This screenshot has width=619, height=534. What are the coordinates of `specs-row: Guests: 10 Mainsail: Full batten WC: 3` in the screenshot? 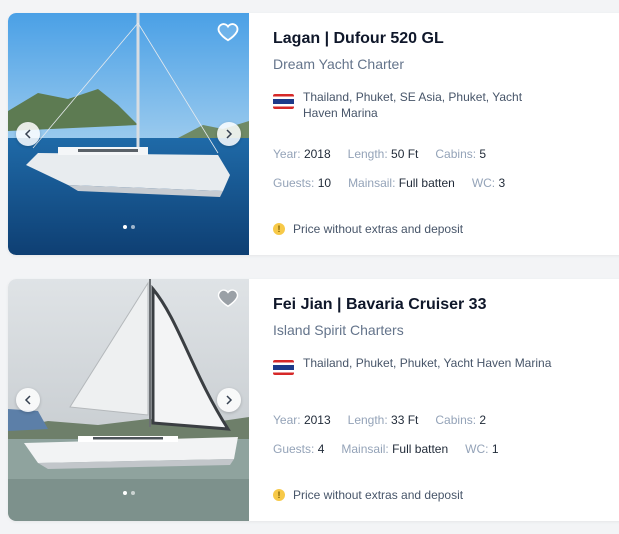 It's located at (397, 183).